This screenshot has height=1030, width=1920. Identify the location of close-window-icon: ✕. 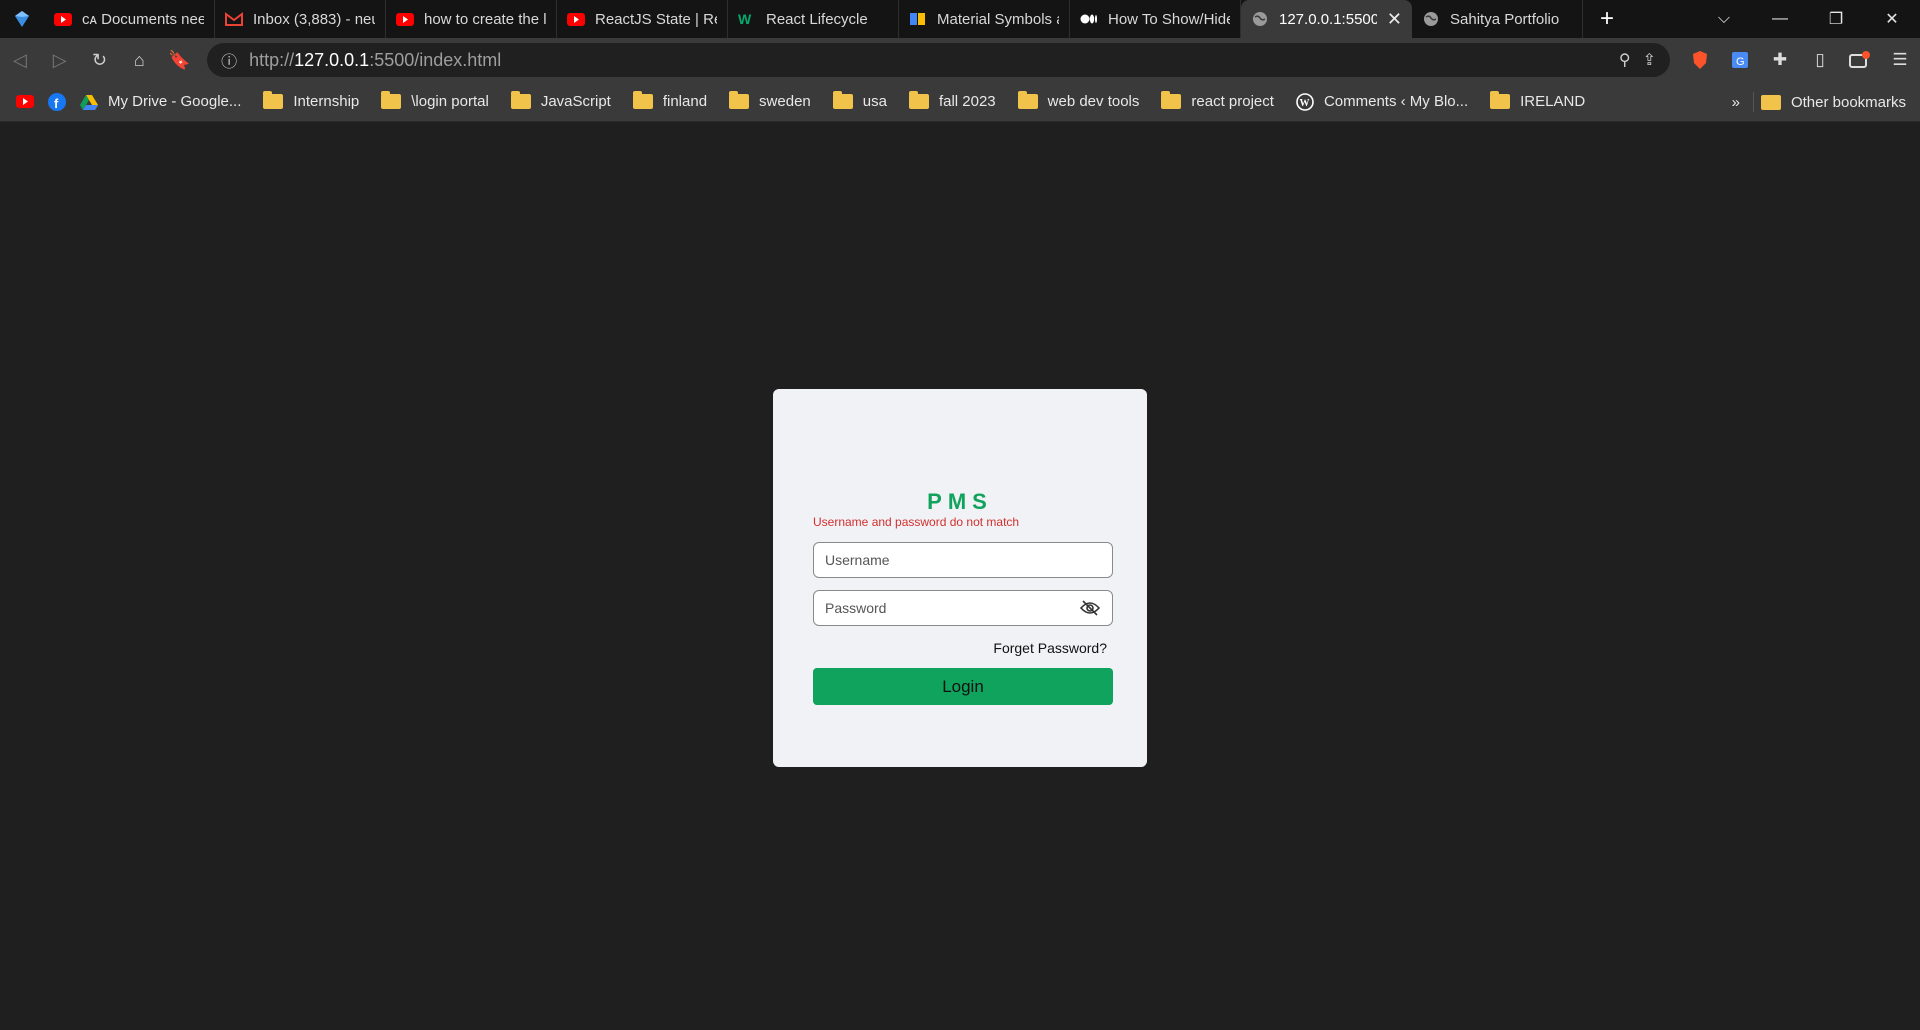
(1892, 19).